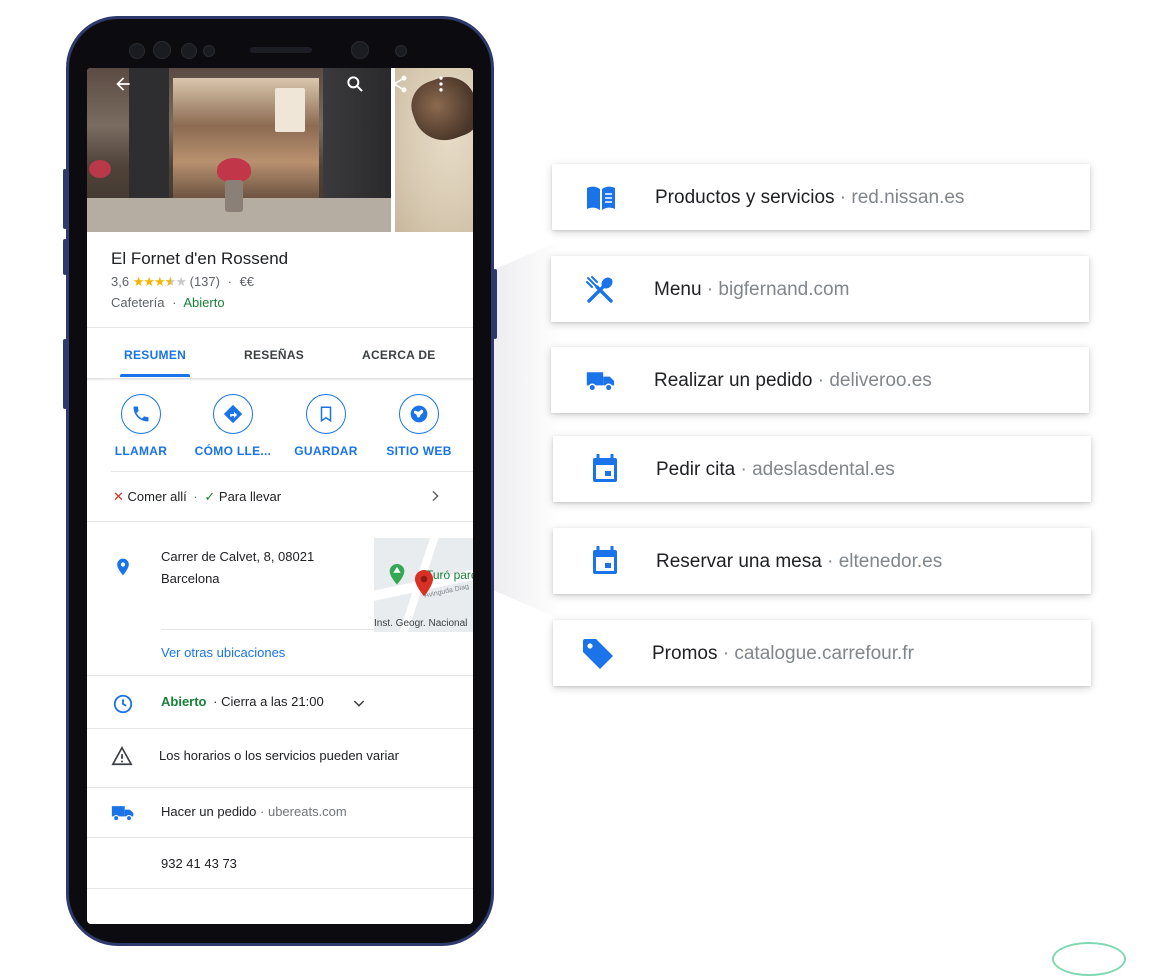  Describe the element at coordinates (190, 578) in the screenshot. I see `address-line2: Barcelona` at that location.